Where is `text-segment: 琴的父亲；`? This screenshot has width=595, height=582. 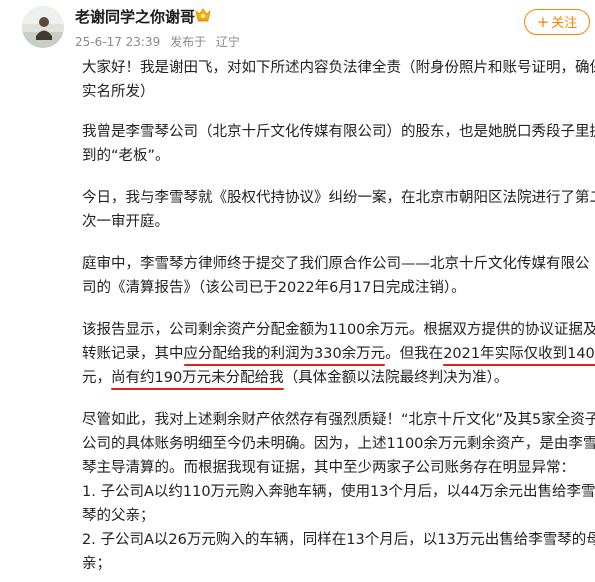
text-segment: 琴的父亲； is located at coordinates (118, 516).